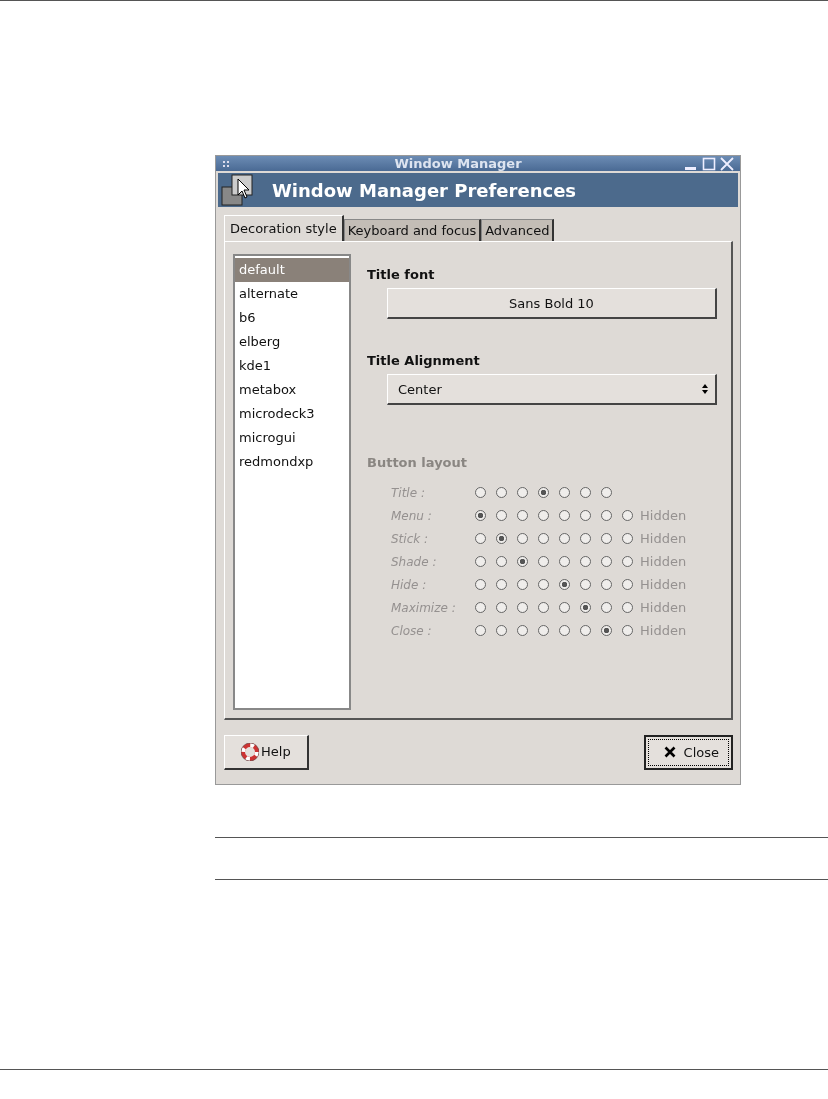 This screenshot has height=1099, width=828. What do you see at coordinates (238, 190) in the screenshot?
I see `windows-cursor-icon` at bounding box center [238, 190].